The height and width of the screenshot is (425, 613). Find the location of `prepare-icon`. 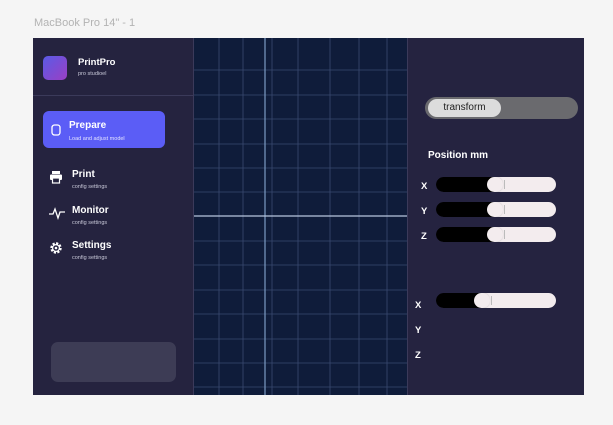

prepare-icon is located at coordinates (56, 132).